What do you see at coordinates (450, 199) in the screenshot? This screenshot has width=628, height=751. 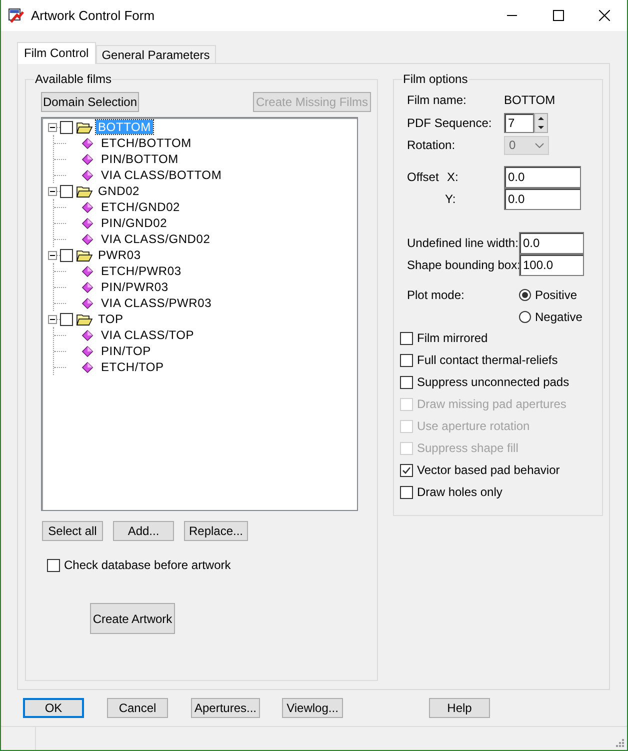 I see `offset-y-label: Y:` at bounding box center [450, 199].